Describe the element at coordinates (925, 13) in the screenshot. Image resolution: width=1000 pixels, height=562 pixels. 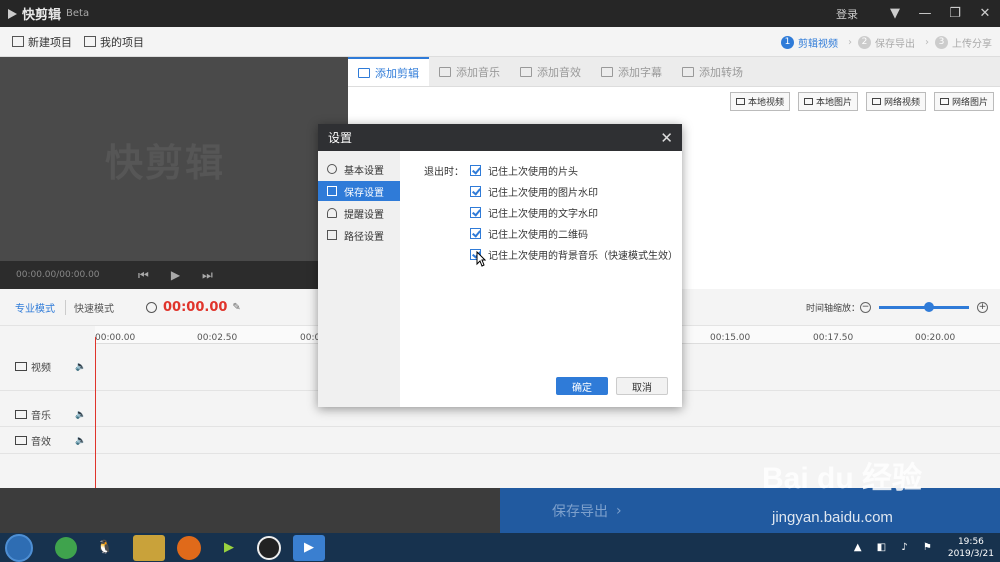
I see `minimize-icon: —` at that location.